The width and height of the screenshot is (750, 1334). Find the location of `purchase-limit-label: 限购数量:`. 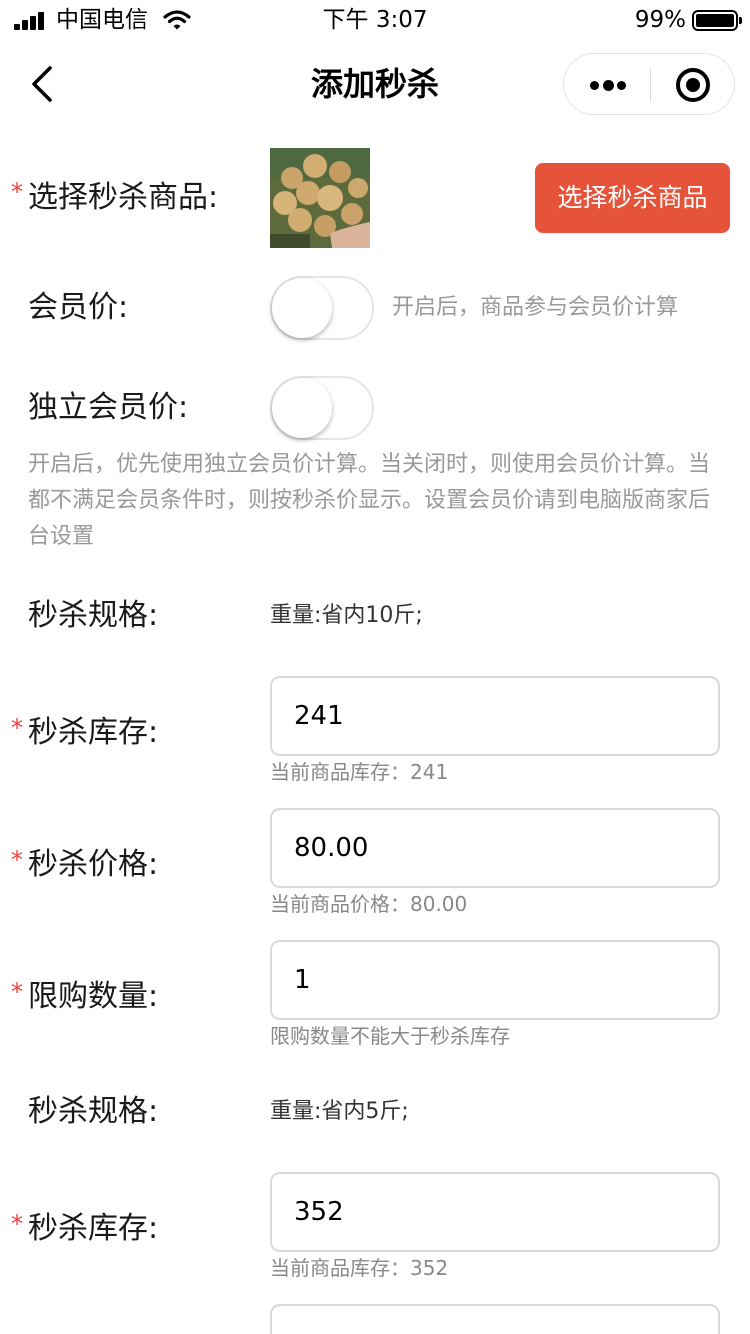

purchase-limit-label: 限购数量: is located at coordinates (93, 996).